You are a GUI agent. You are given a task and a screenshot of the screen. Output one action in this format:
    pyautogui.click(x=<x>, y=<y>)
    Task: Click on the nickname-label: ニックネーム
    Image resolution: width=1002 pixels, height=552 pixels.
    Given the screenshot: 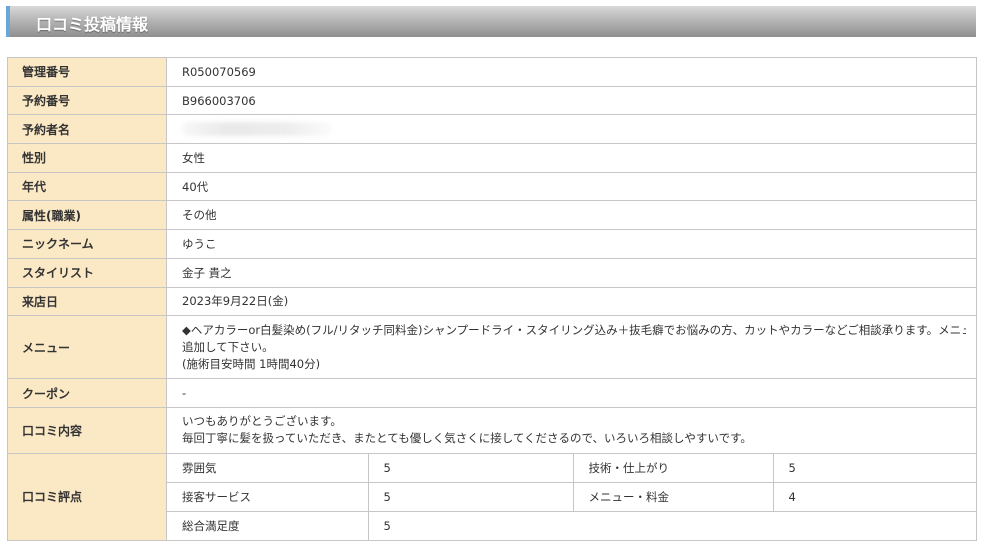 What is the action you would take?
    pyautogui.click(x=87, y=244)
    